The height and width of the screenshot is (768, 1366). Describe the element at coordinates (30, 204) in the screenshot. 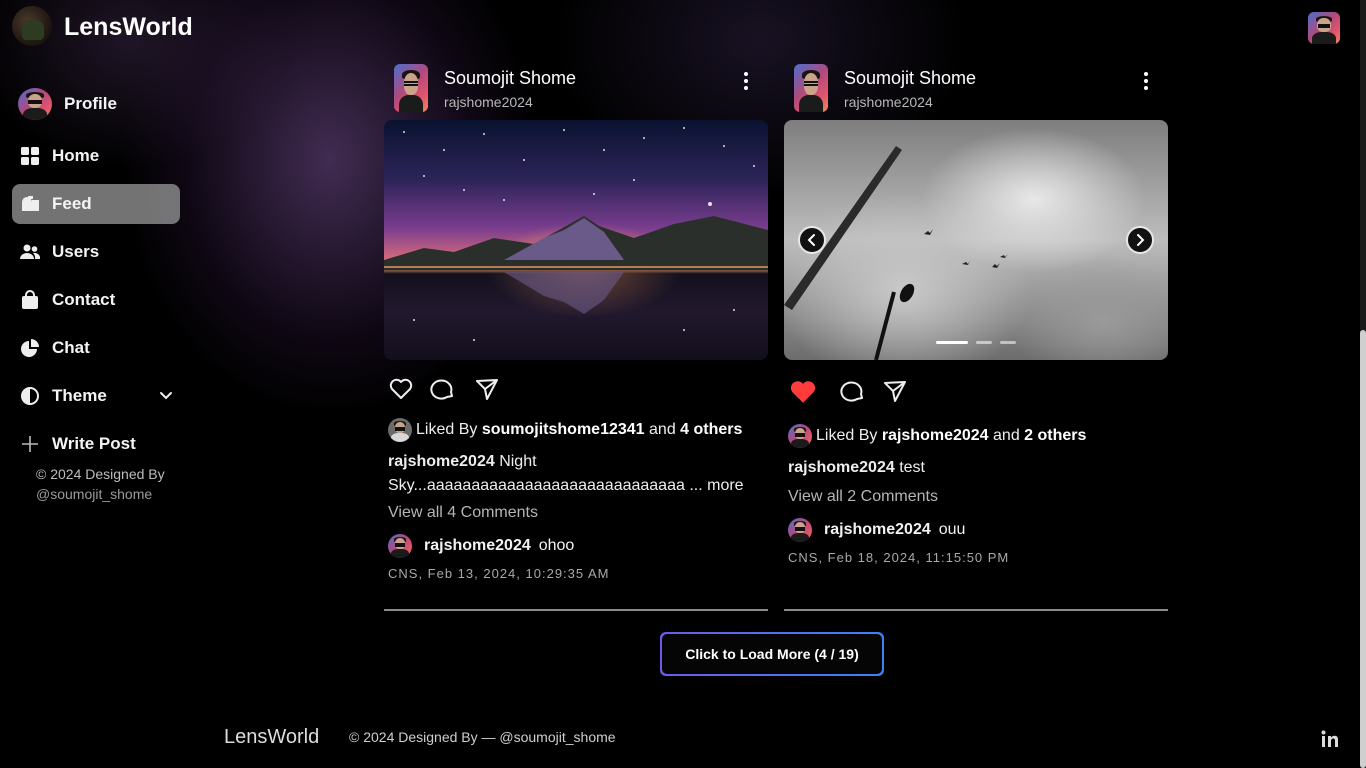

I see `mailbox-icon` at that location.